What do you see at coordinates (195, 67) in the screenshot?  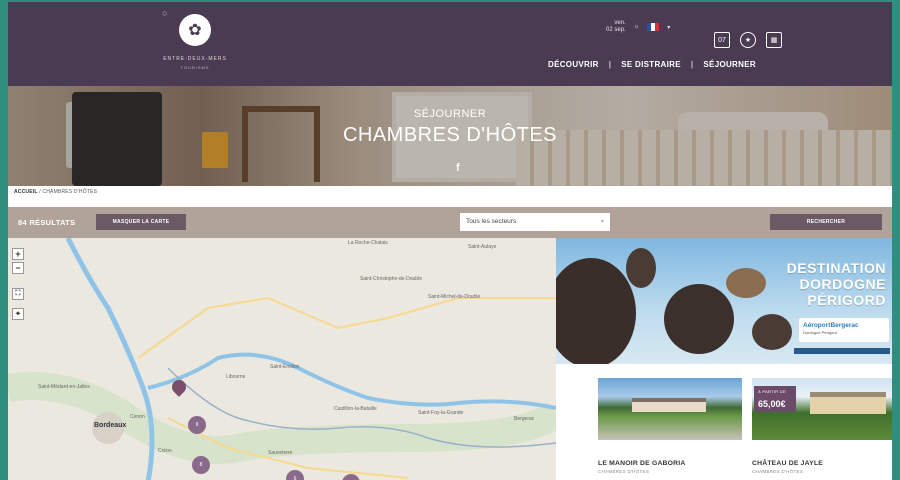 I see `logo-sub: TOURISME` at bounding box center [195, 67].